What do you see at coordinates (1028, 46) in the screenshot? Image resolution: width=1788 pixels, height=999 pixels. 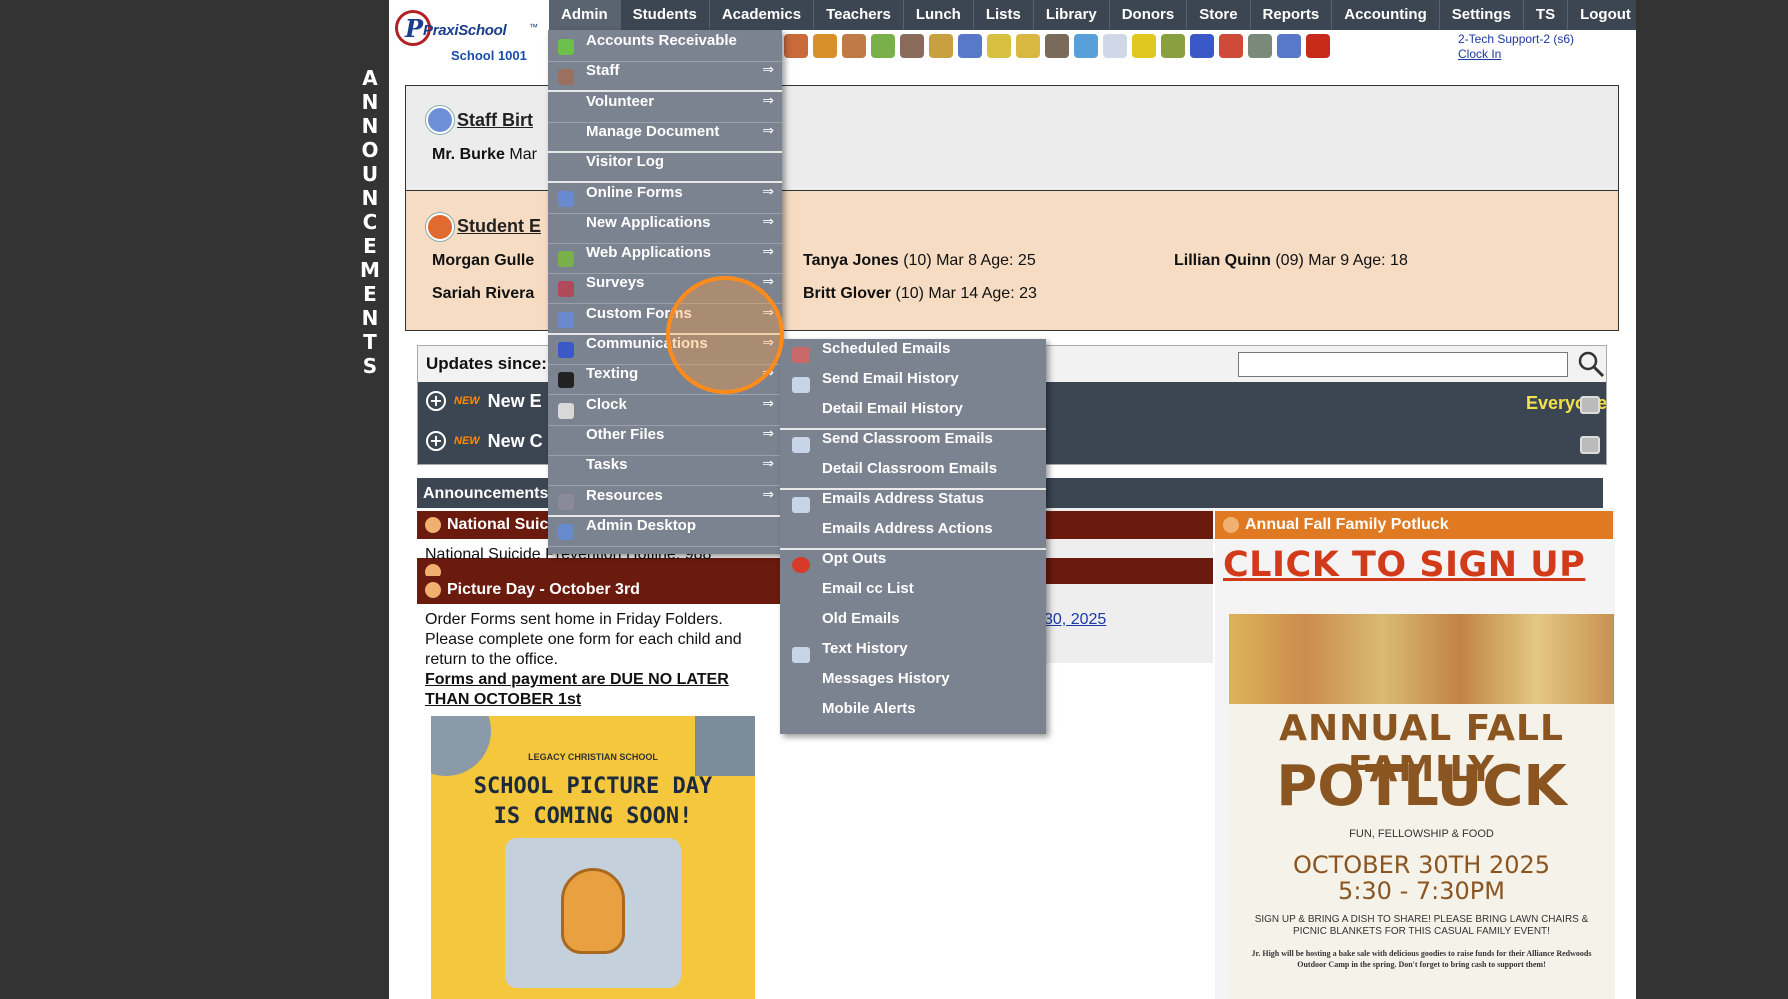 I see `mail-icon` at bounding box center [1028, 46].